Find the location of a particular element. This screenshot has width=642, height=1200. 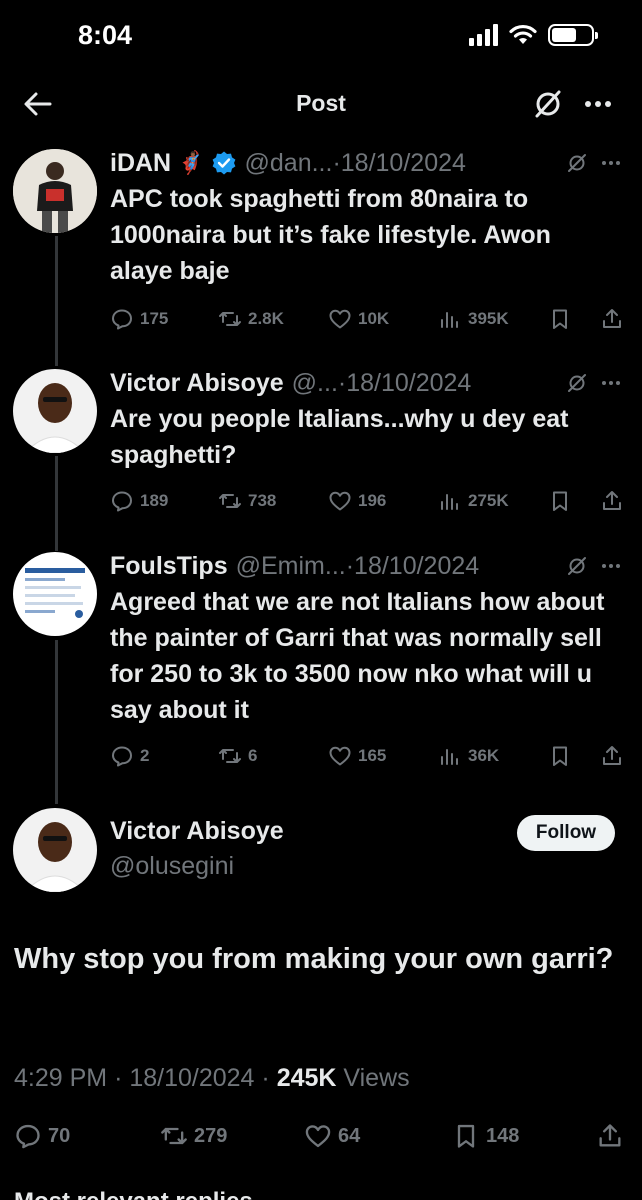

views-label: Views is located at coordinates (376, 1078).